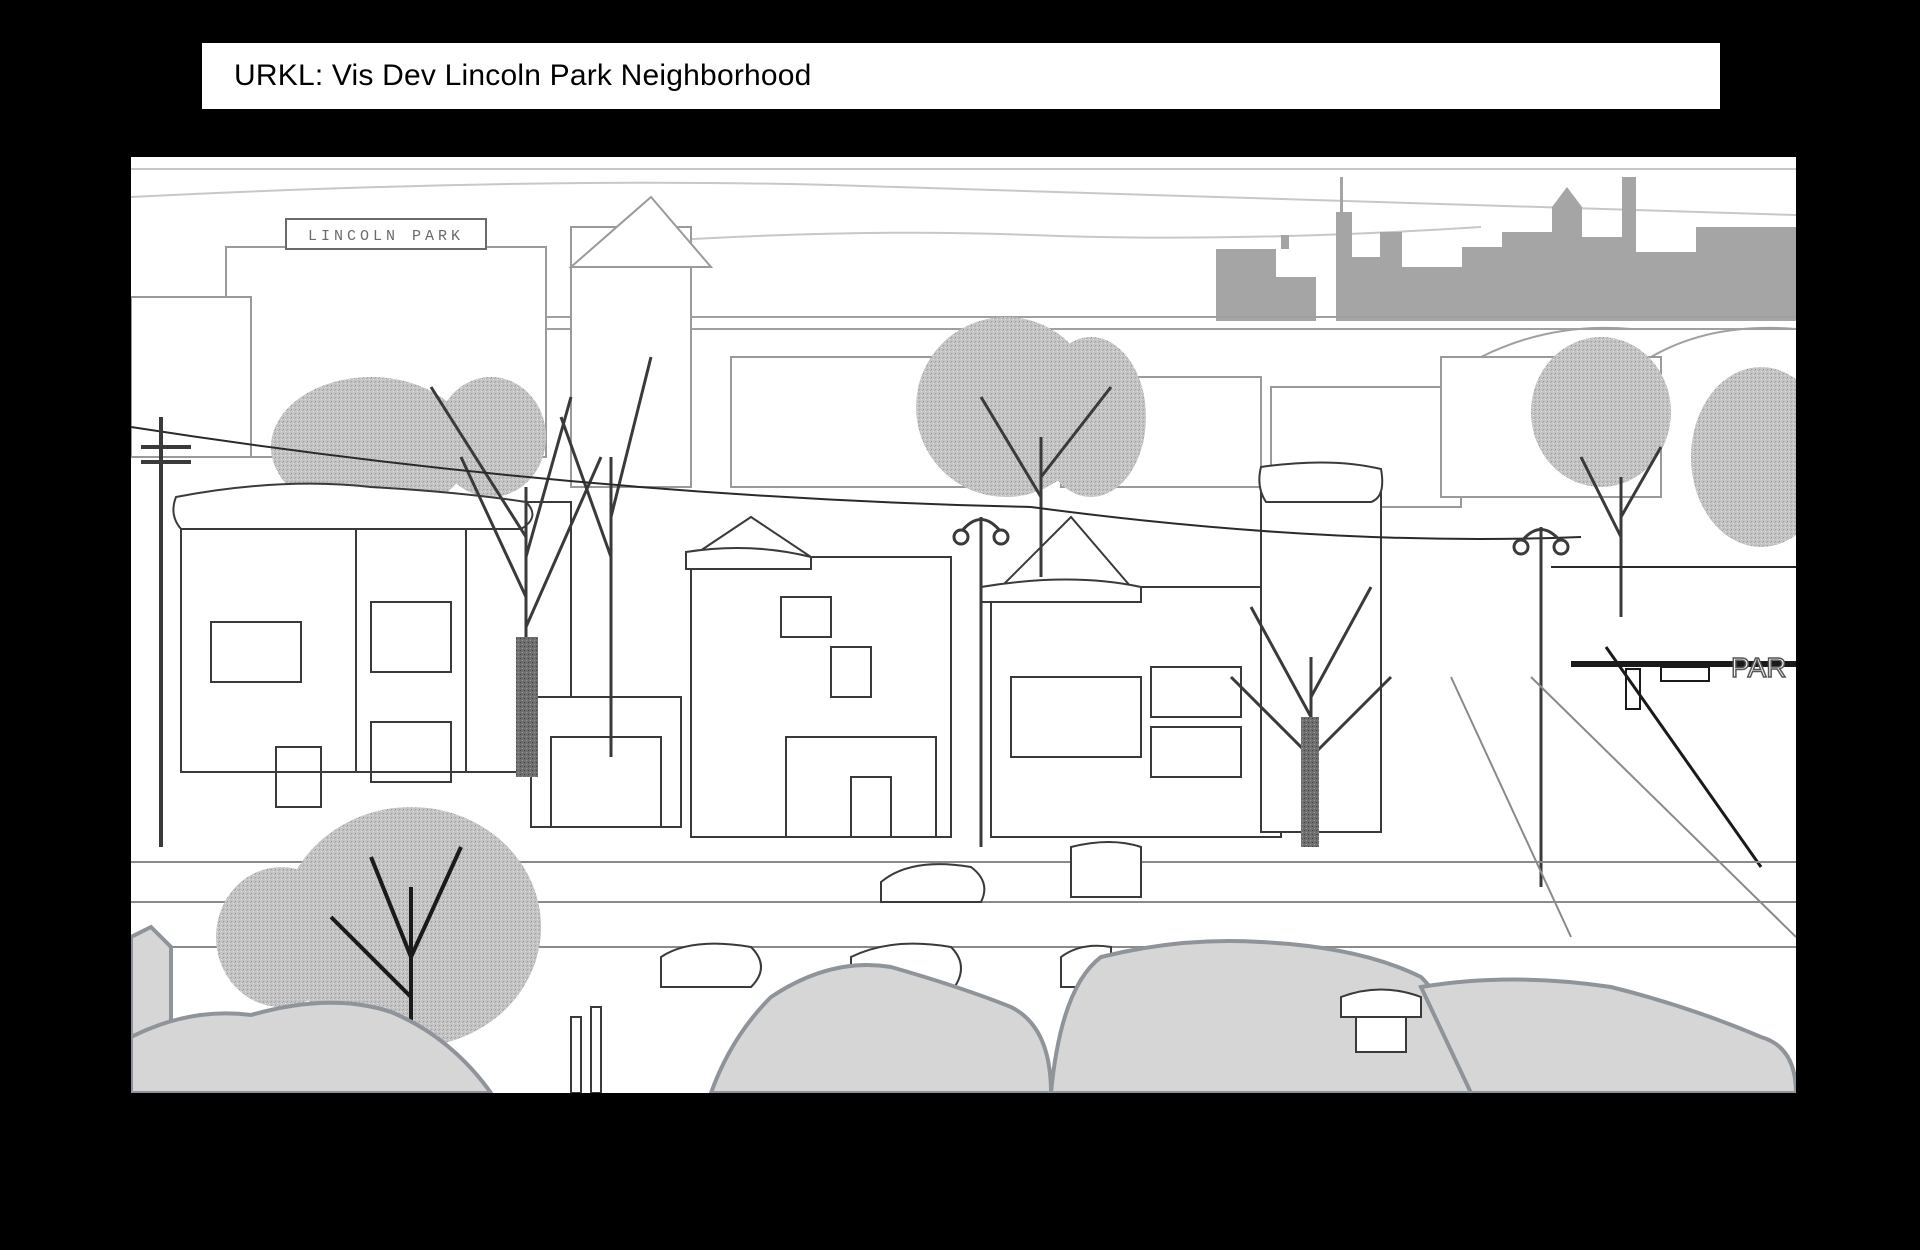 Image resolution: width=1920 pixels, height=1250 pixels. What do you see at coordinates (1506, 249) in the screenshot?
I see `city-skyline` at bounding box center [1506, 249].